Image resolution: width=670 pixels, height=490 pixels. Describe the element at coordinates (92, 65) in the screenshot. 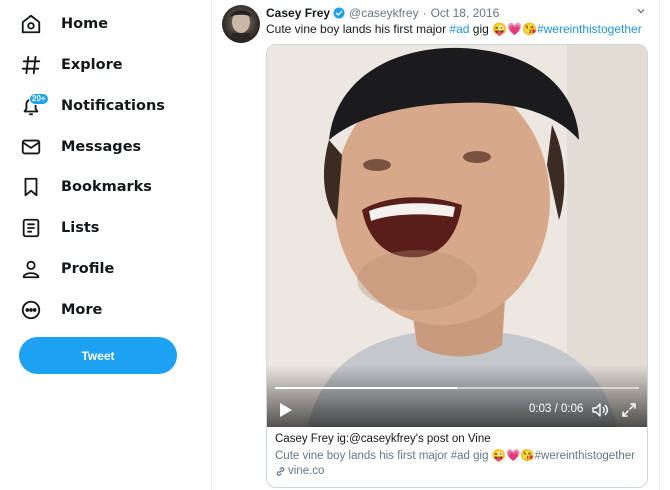

I see `sidebar-item-label: Explore` at that location.